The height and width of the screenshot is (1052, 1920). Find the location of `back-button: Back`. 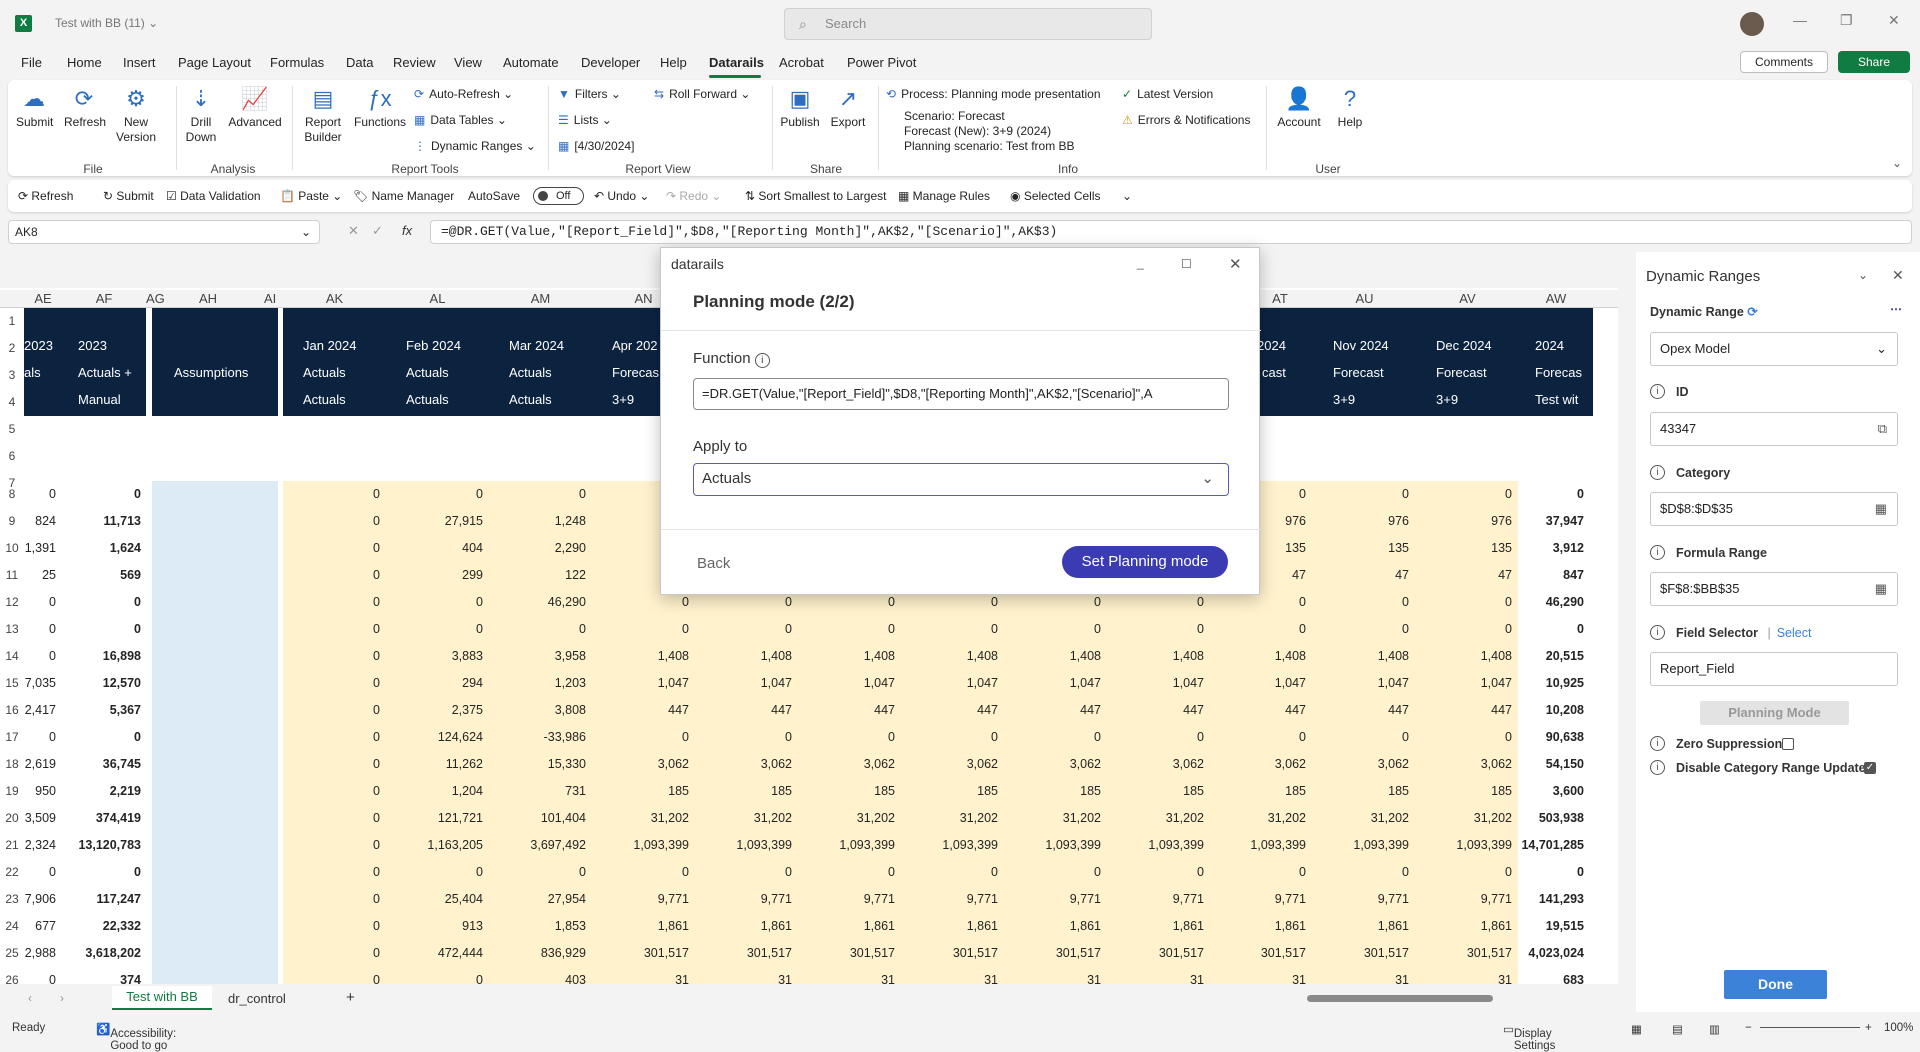

back-button: Back is located at coordinates (713, 563).